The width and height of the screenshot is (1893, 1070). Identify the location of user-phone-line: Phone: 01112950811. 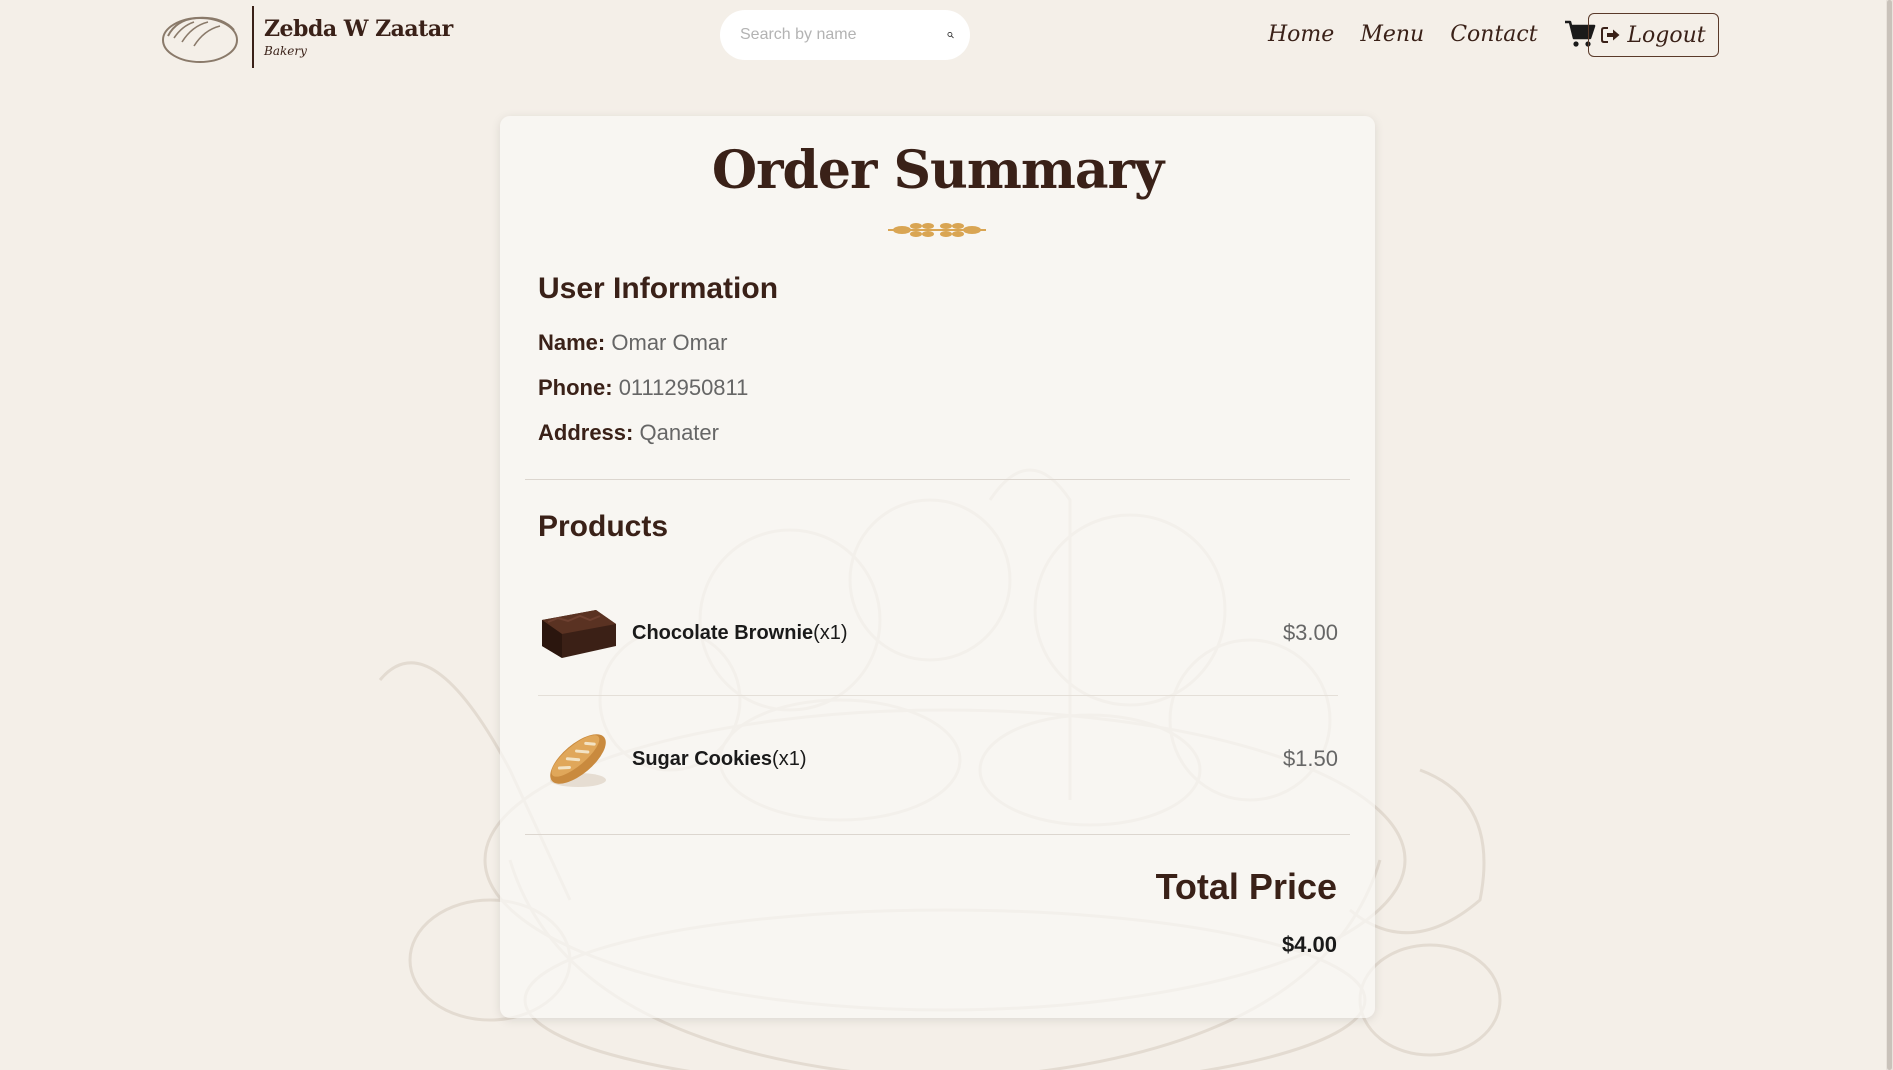
(643, 388).